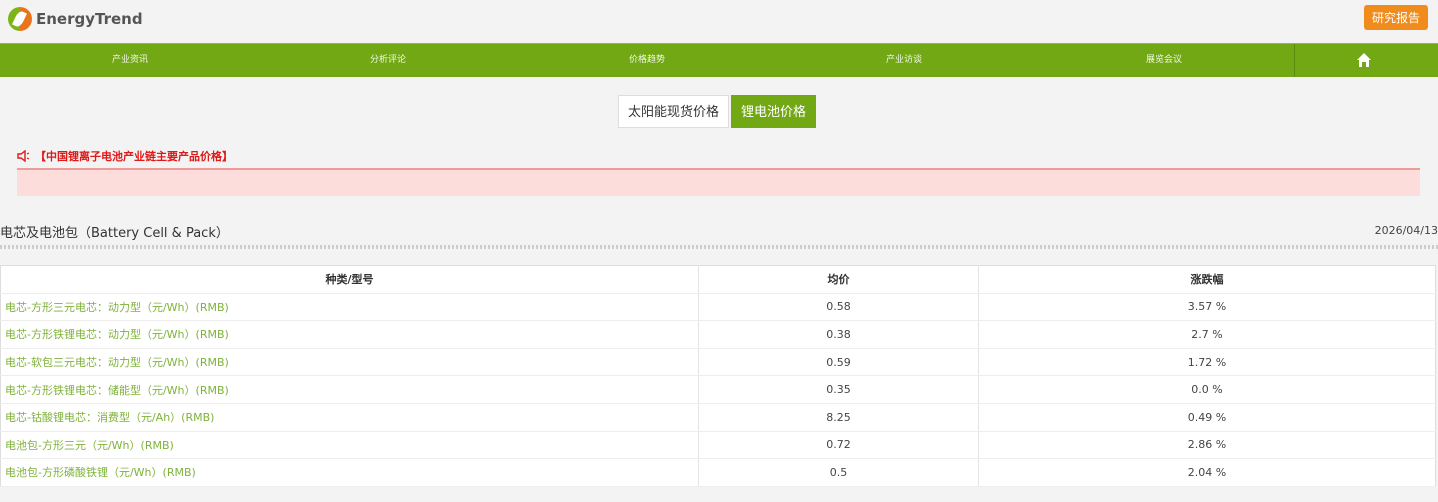  I want to click on table-row: 电池包-方形三元（元/Wh）(RMB) 0.72 2.86 %, so click(718, 445).